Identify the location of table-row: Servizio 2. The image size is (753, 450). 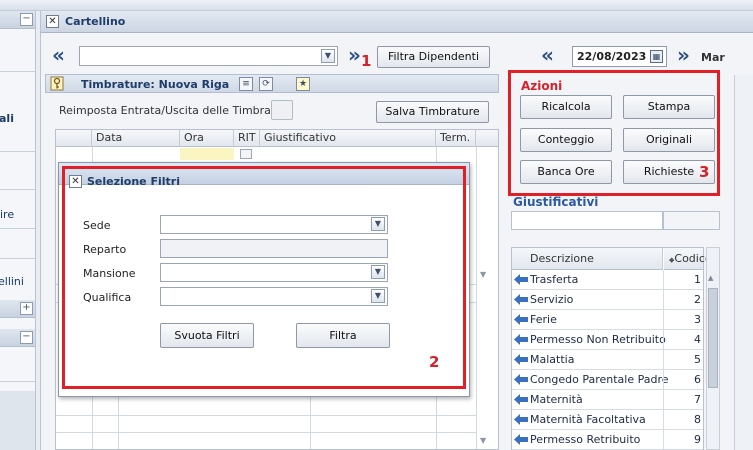
(607, 300).